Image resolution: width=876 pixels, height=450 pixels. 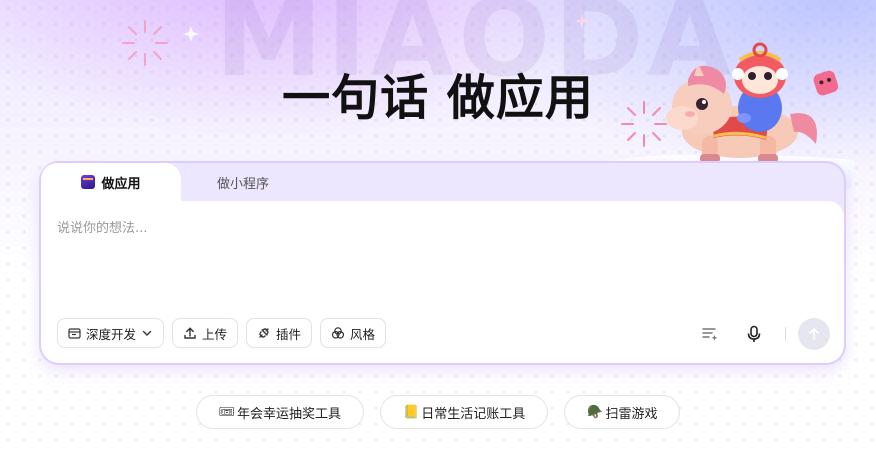 I want to click on style-label: 风格, so click(x=363, y=334).